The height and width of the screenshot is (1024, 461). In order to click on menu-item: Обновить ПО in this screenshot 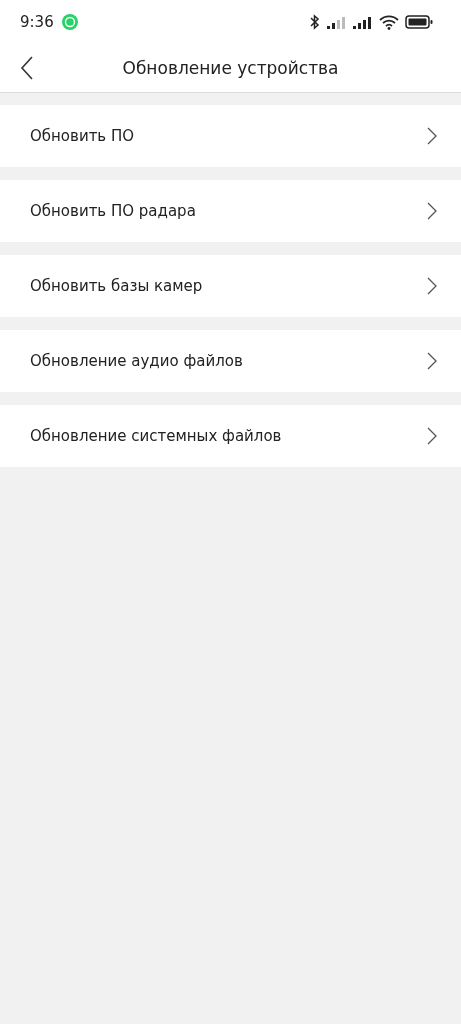, I will do `click(230, 136)`.